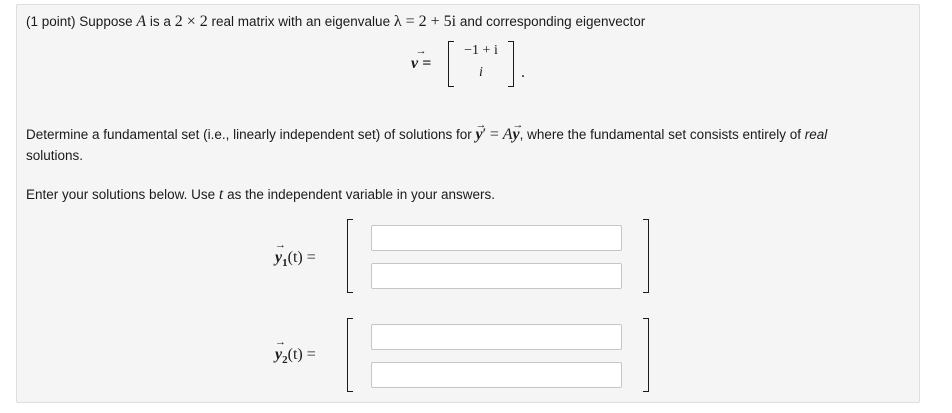 Image resolution: width=952 pixels, height=413 pixels. Describe the element at coordinates (160, 21) in the screenshot. I see `intro-text-2: is a` at that location.